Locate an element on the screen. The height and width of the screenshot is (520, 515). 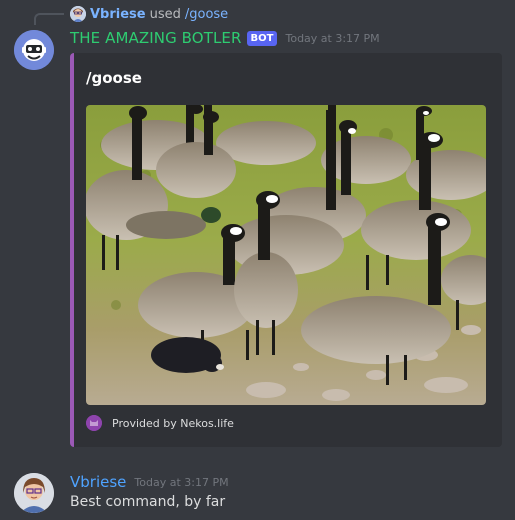
bot-tag-badge: BOT is located at coordinates (262, 38).